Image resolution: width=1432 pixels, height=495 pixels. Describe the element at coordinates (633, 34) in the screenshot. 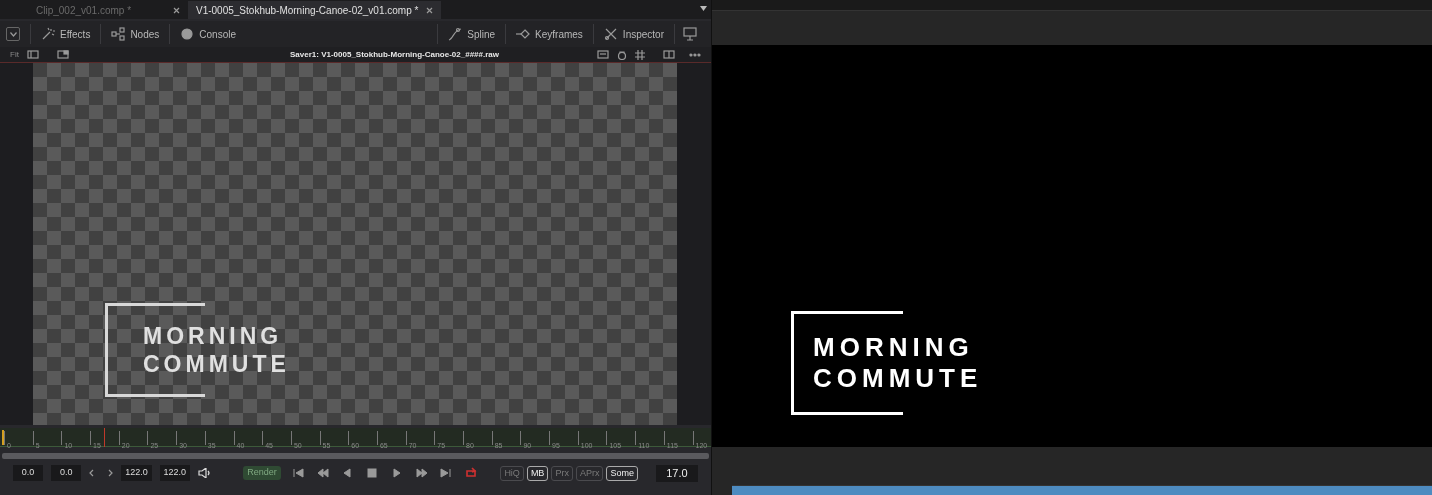

I see `inspector-button: Inspector` at that location.